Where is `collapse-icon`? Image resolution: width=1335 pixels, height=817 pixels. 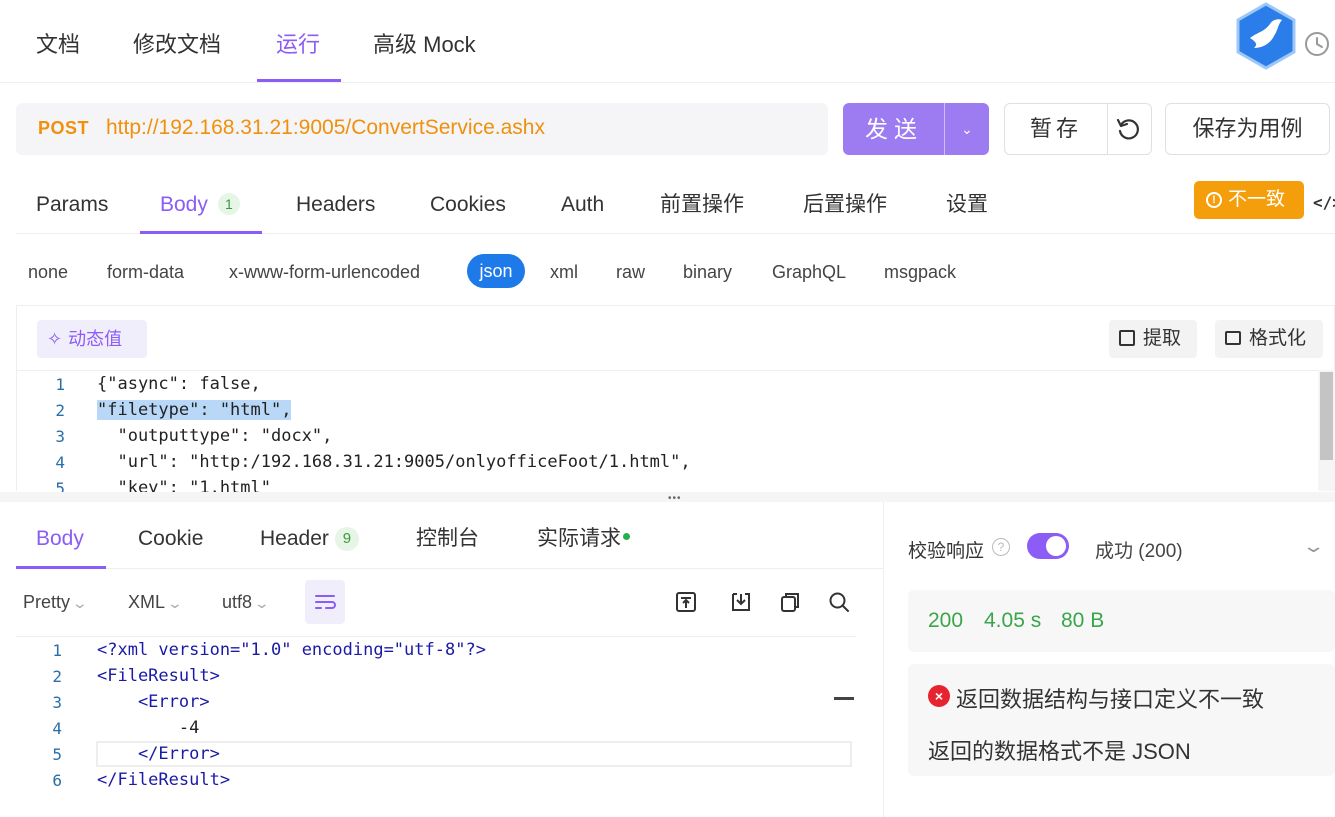
collapse-icon is located at coordinates (686, 602).